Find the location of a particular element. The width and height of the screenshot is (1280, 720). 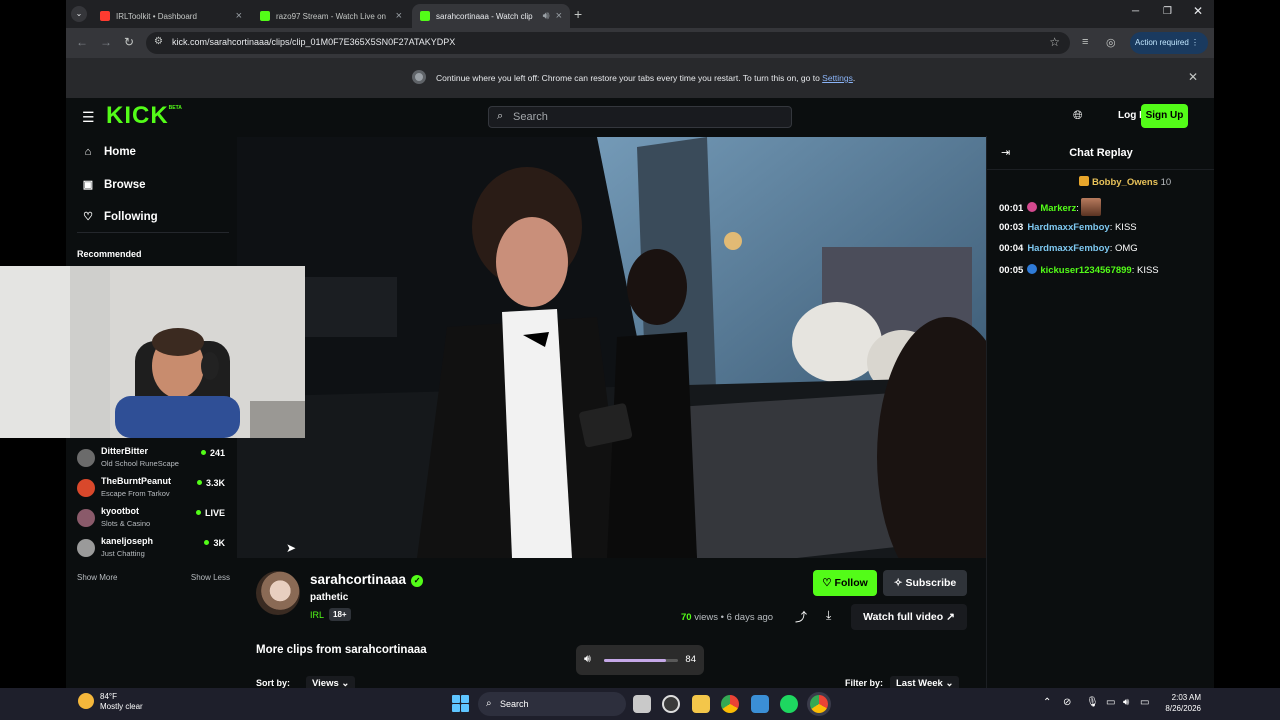

infobar-suffix: . is located at coordinates (854, 78).